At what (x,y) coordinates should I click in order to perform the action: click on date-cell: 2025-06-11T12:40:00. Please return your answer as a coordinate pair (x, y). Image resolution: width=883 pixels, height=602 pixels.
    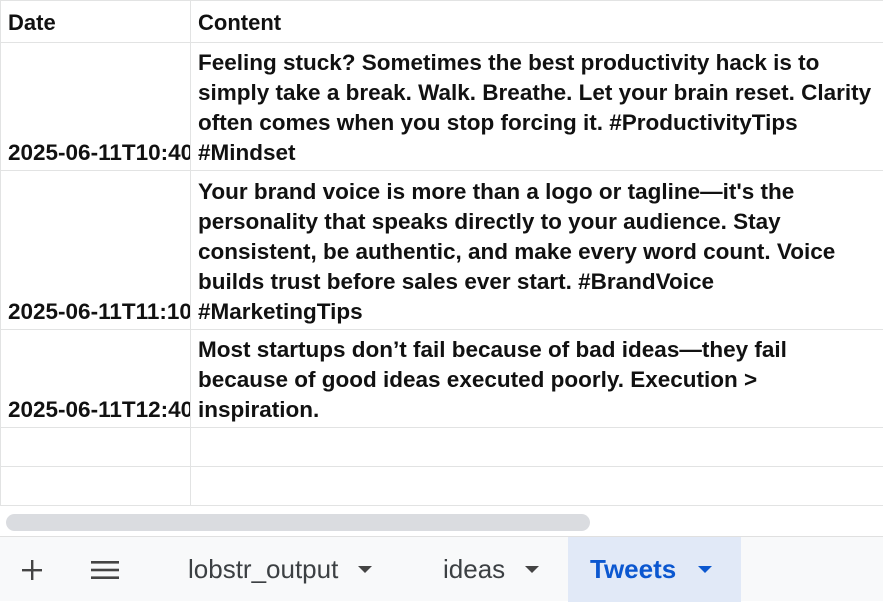
    Looking at the image, I should click on (96, 379).